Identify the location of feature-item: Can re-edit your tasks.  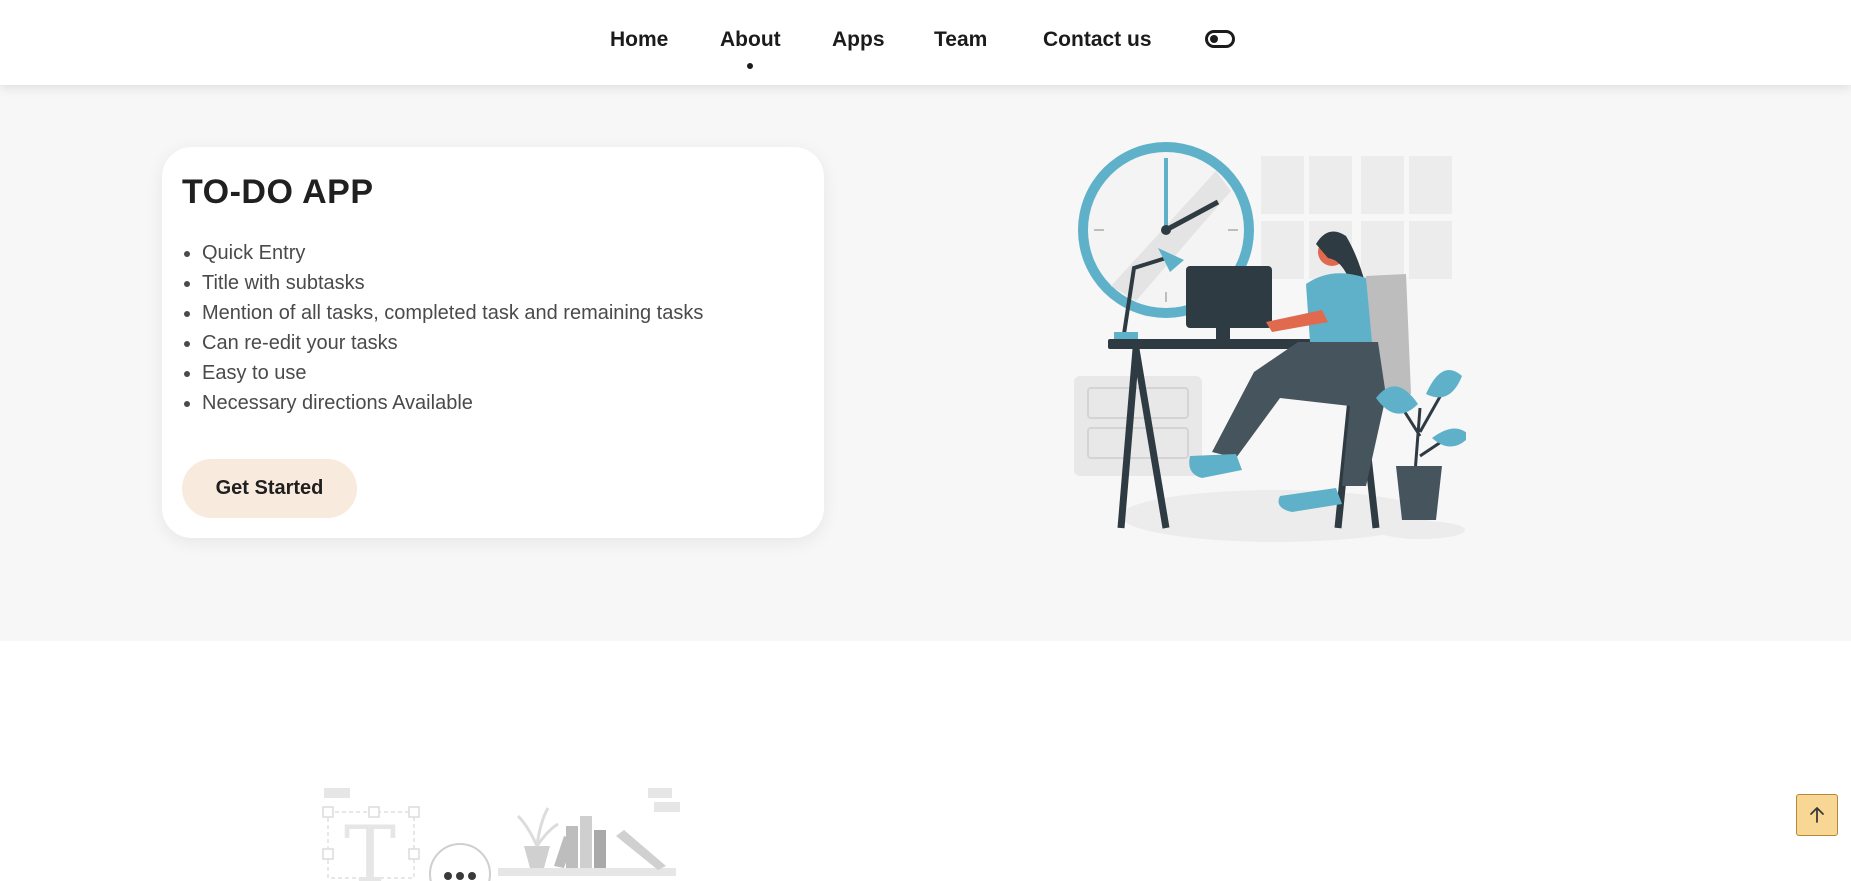
(452, 343).